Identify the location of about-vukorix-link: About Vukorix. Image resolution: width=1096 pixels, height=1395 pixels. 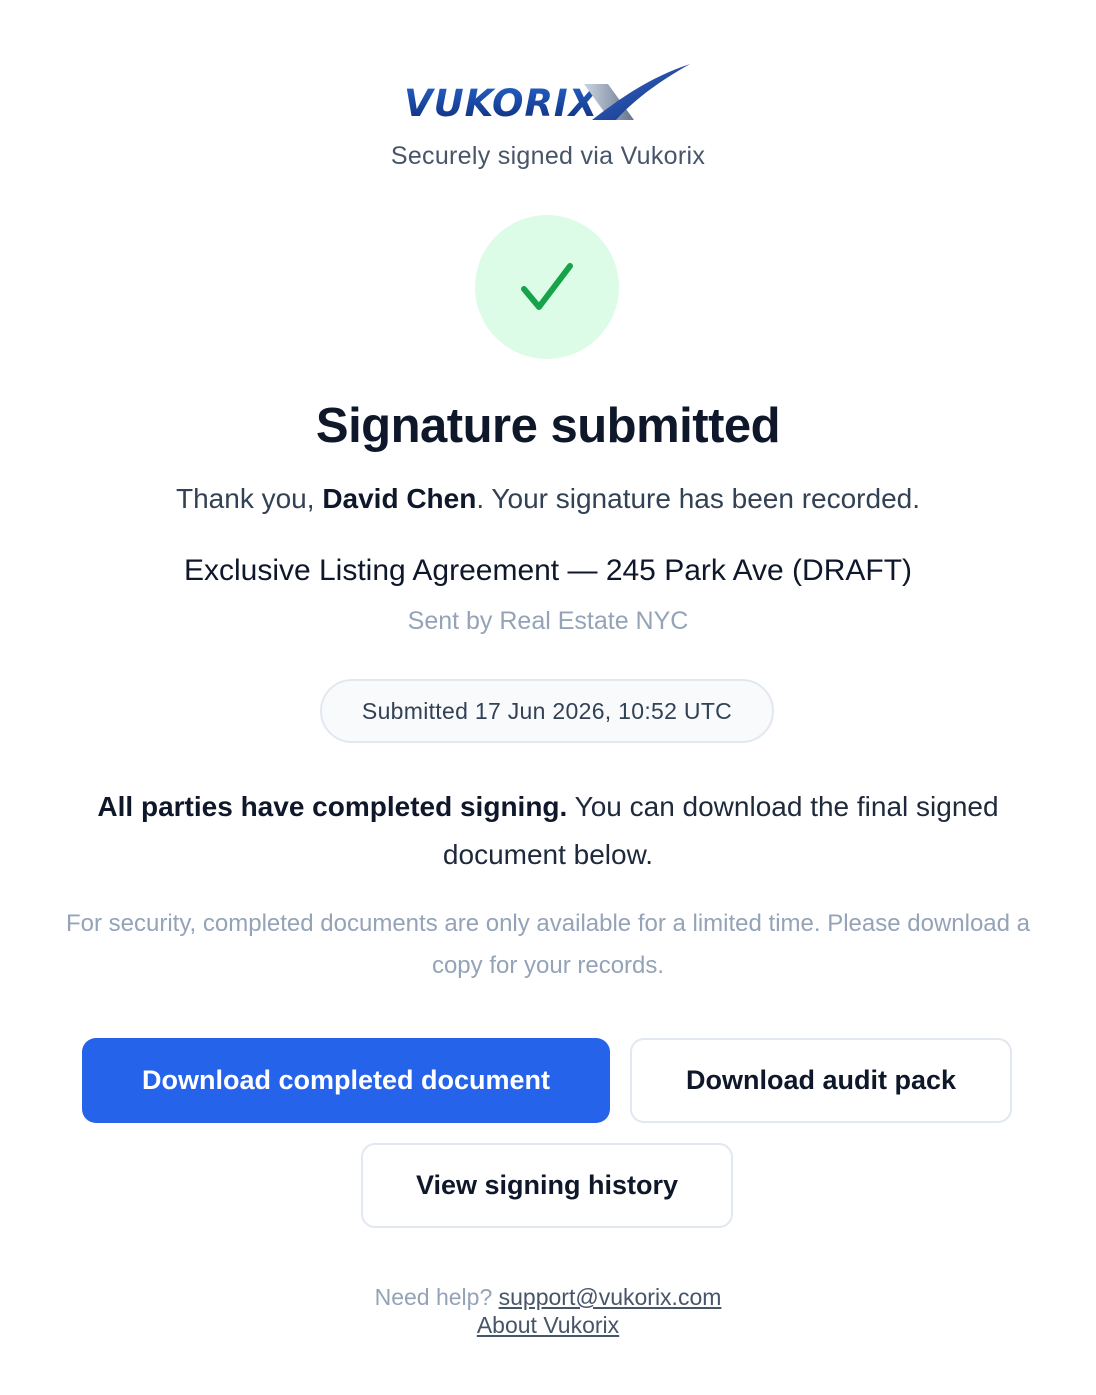
(548, 1325).